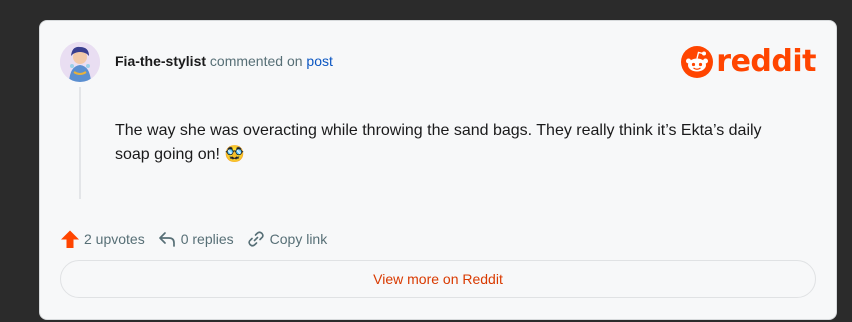 The image size is (852, 322). Describe the element at coordinates (207, 239) in the screenshot. I see `reply-count: 0 replies` at that location.